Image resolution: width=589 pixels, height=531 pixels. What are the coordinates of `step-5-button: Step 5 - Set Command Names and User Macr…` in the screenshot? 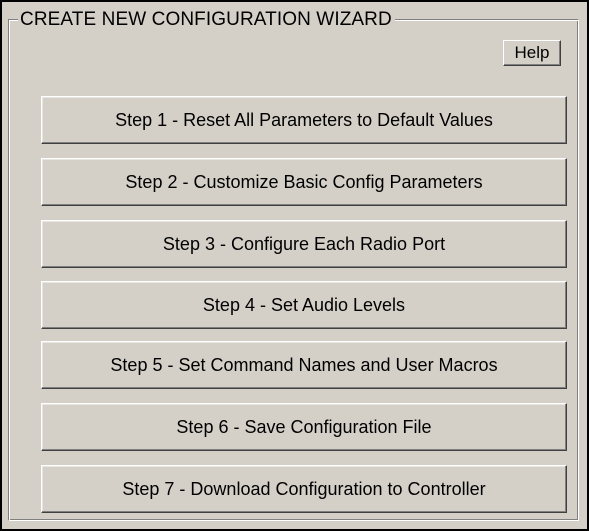 It's located at (304, 365).